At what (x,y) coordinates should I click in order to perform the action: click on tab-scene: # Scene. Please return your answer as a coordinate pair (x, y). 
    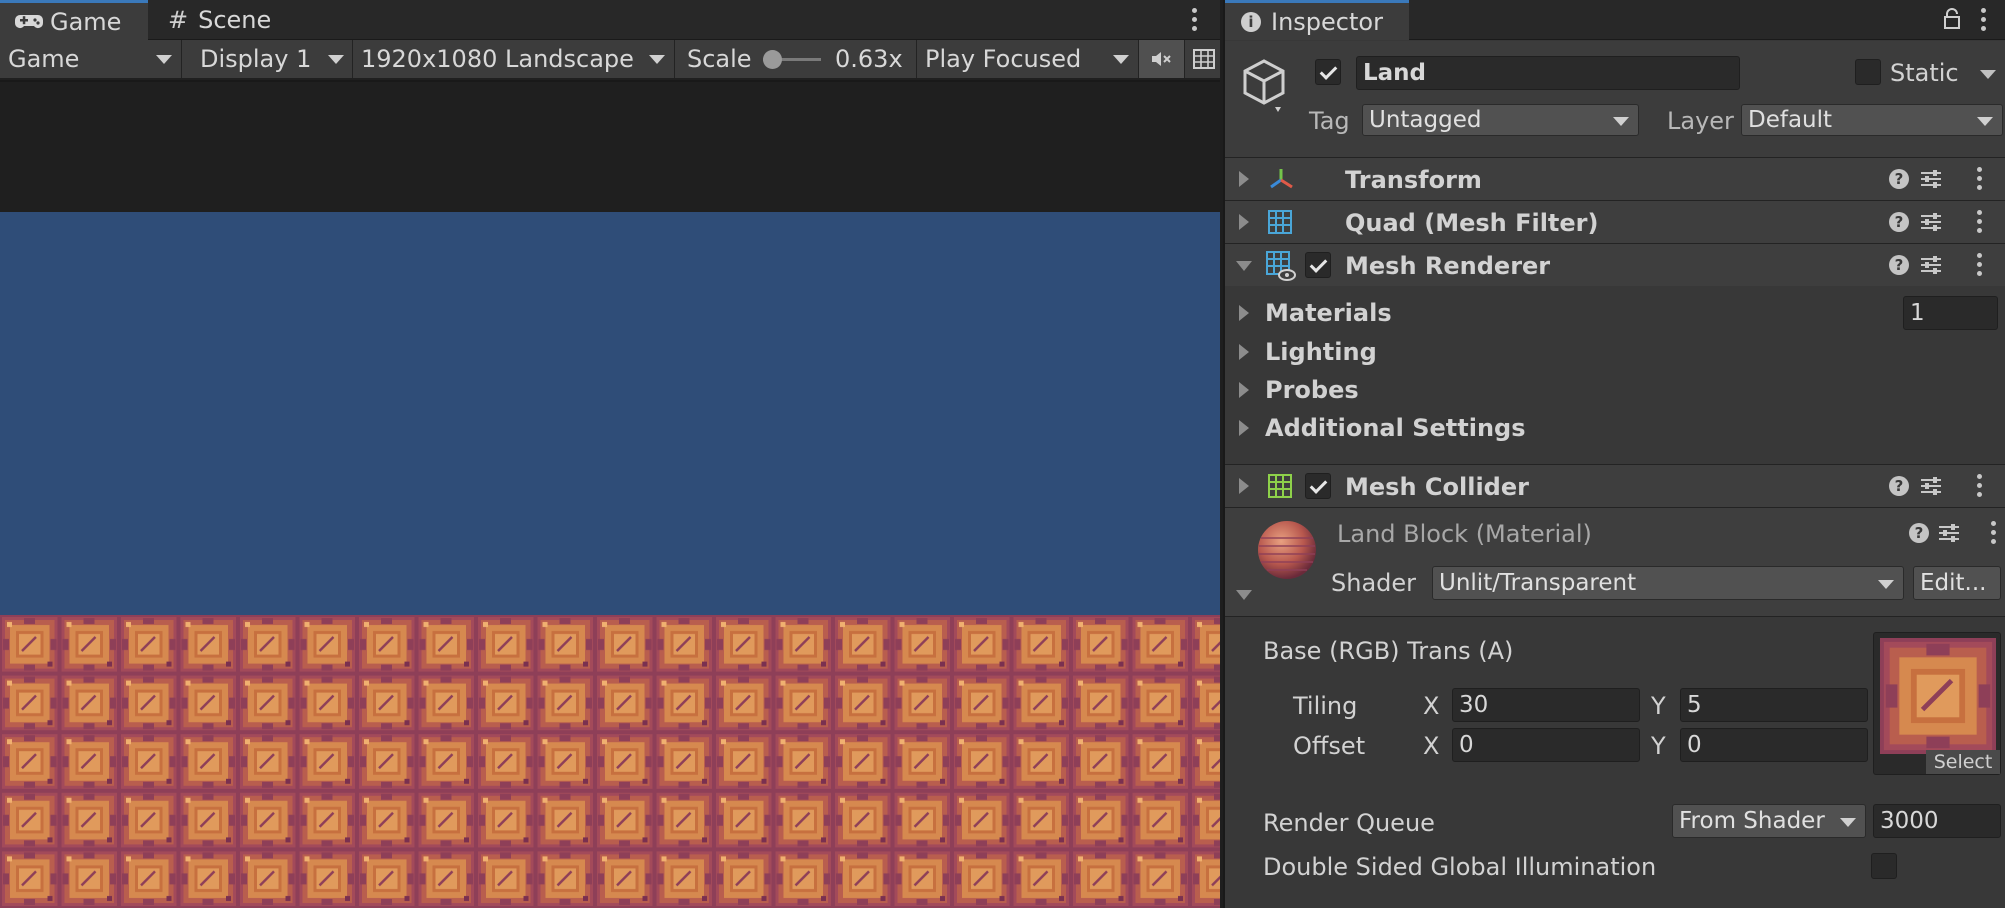
    Looking at the image, I should click on (225, 20).